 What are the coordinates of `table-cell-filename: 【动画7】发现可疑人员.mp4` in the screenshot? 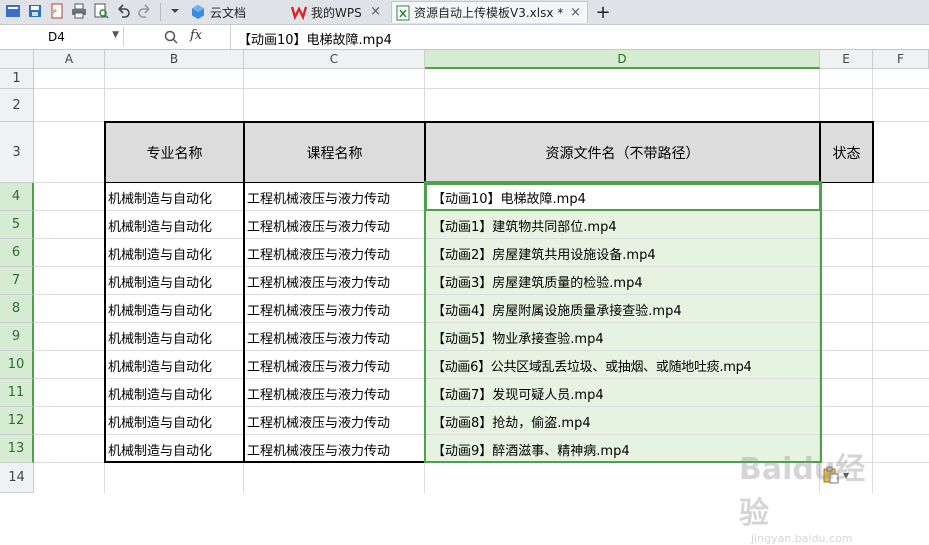 It's located at (622, 393).